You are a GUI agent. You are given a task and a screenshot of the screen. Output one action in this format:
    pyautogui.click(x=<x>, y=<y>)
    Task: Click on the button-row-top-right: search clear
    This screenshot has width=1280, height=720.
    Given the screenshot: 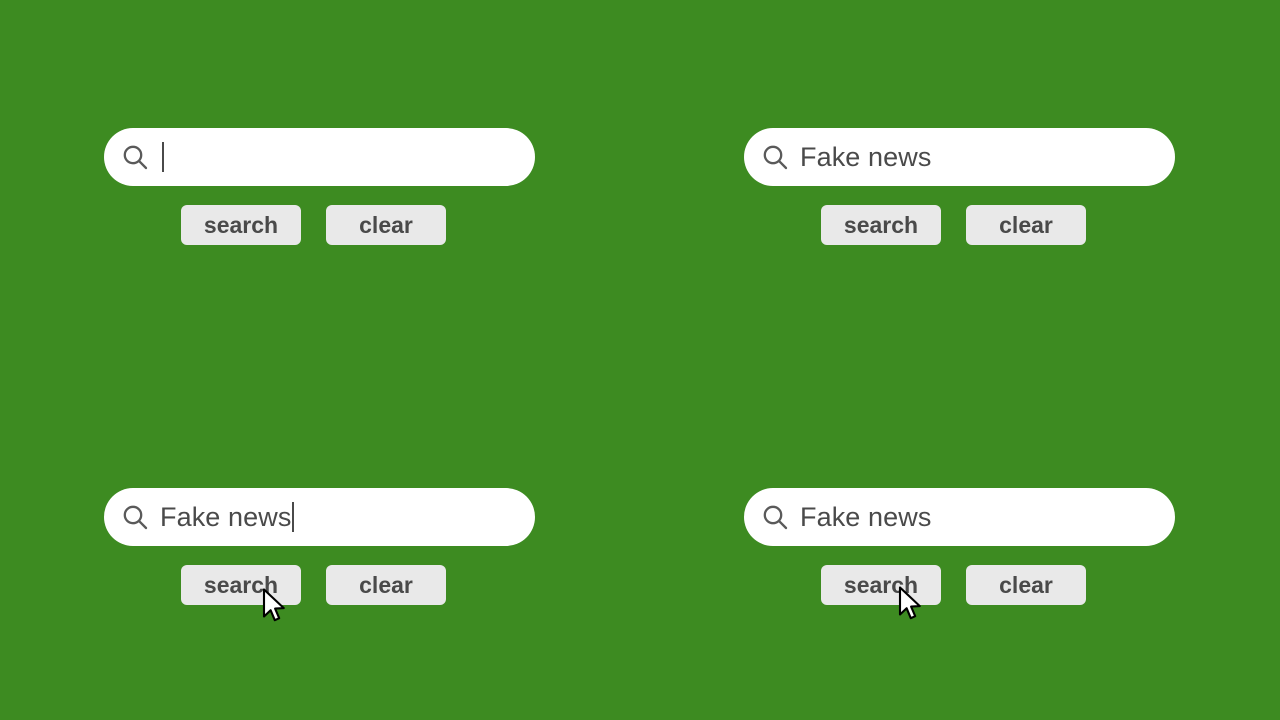 What is the action you would take?
    pyautogui.click(x=953, y=225)
    